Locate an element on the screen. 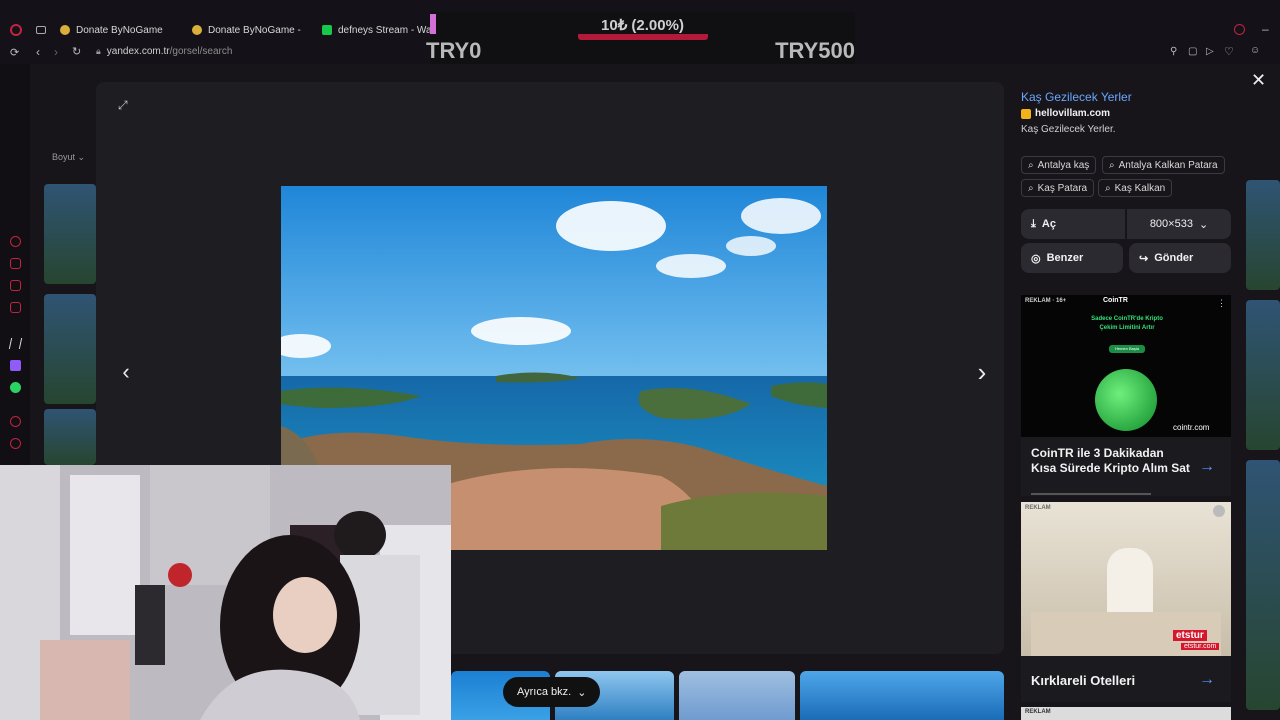 This screenshot has height=720, width=1280. twitch-icon is located at coordinates (15, 365).